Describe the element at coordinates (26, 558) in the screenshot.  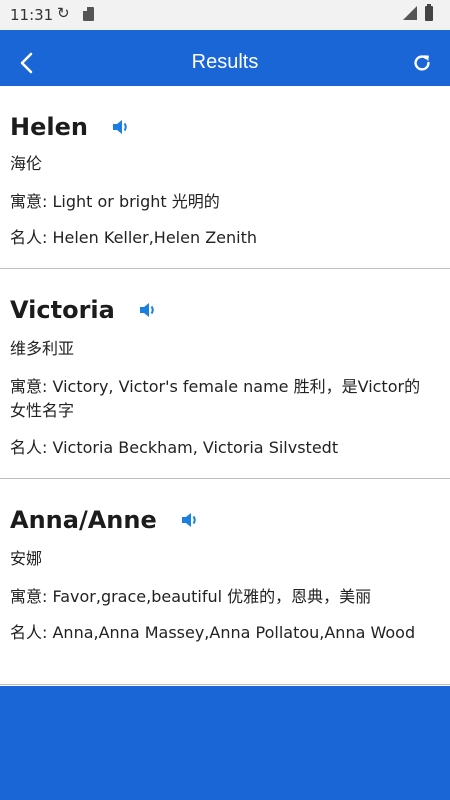
I see `chinese-name: 安娜` at that location.